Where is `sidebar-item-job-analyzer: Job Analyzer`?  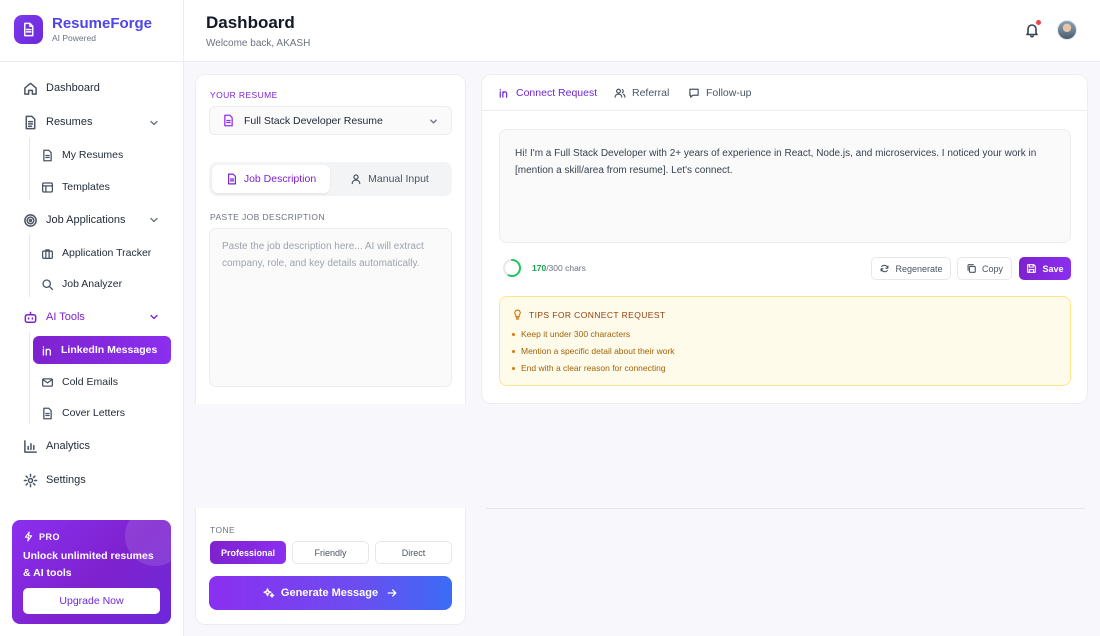 sidebar-item-job-analyzer: Job Analyzer is located at coordinates (81, 284).